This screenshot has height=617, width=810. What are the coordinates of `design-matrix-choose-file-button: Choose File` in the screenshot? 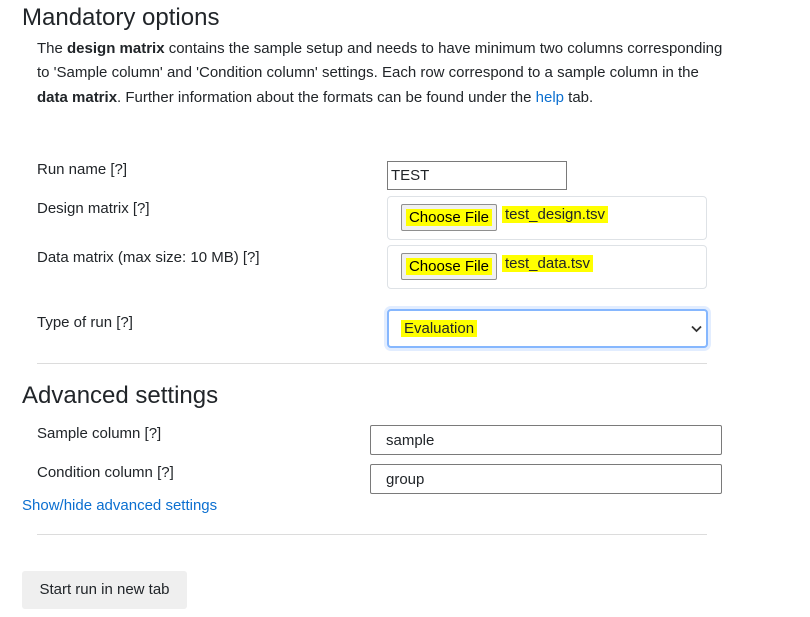 It's located at (449, 217).